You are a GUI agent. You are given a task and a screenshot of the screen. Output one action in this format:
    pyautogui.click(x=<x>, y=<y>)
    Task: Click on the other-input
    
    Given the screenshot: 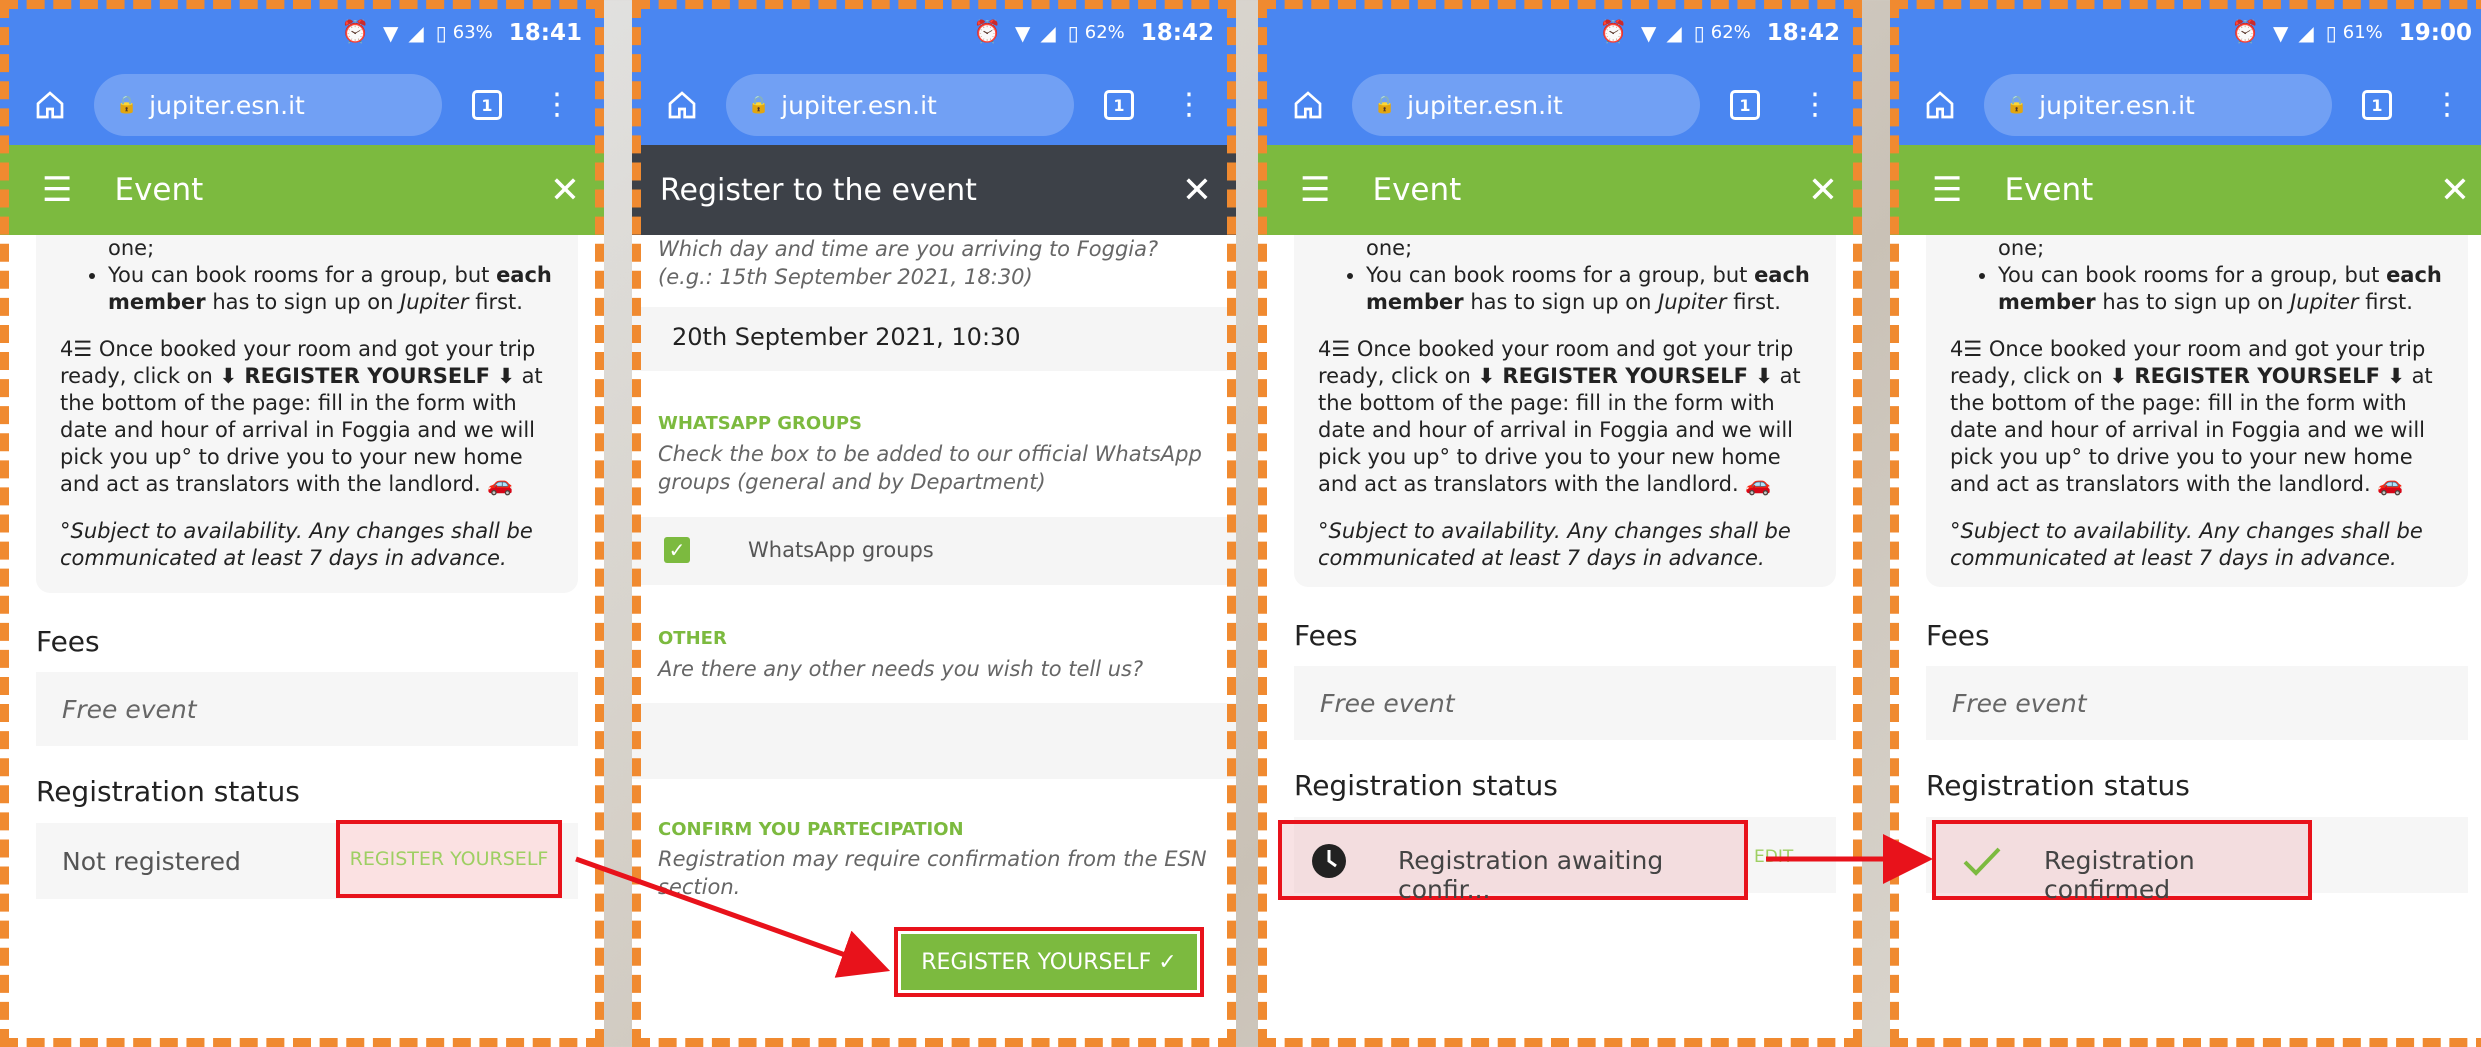 What is the action you would take?
    pyautogui.click(x=934, y=741)
    